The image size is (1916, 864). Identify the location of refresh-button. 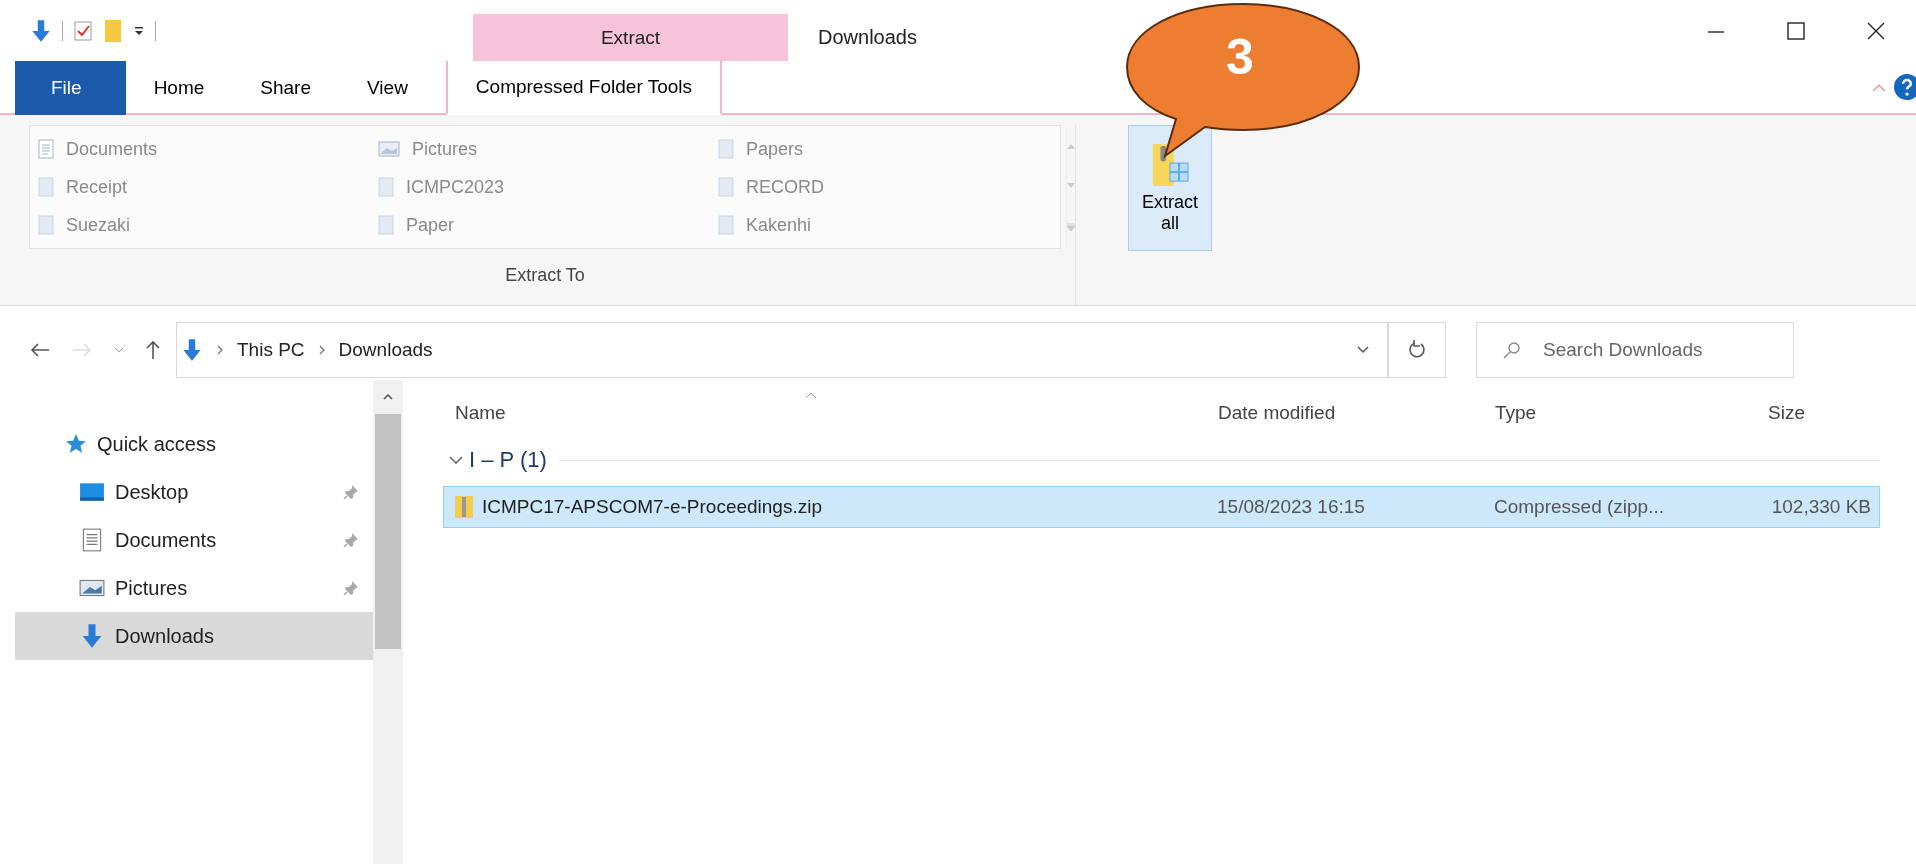
(1417, 350).